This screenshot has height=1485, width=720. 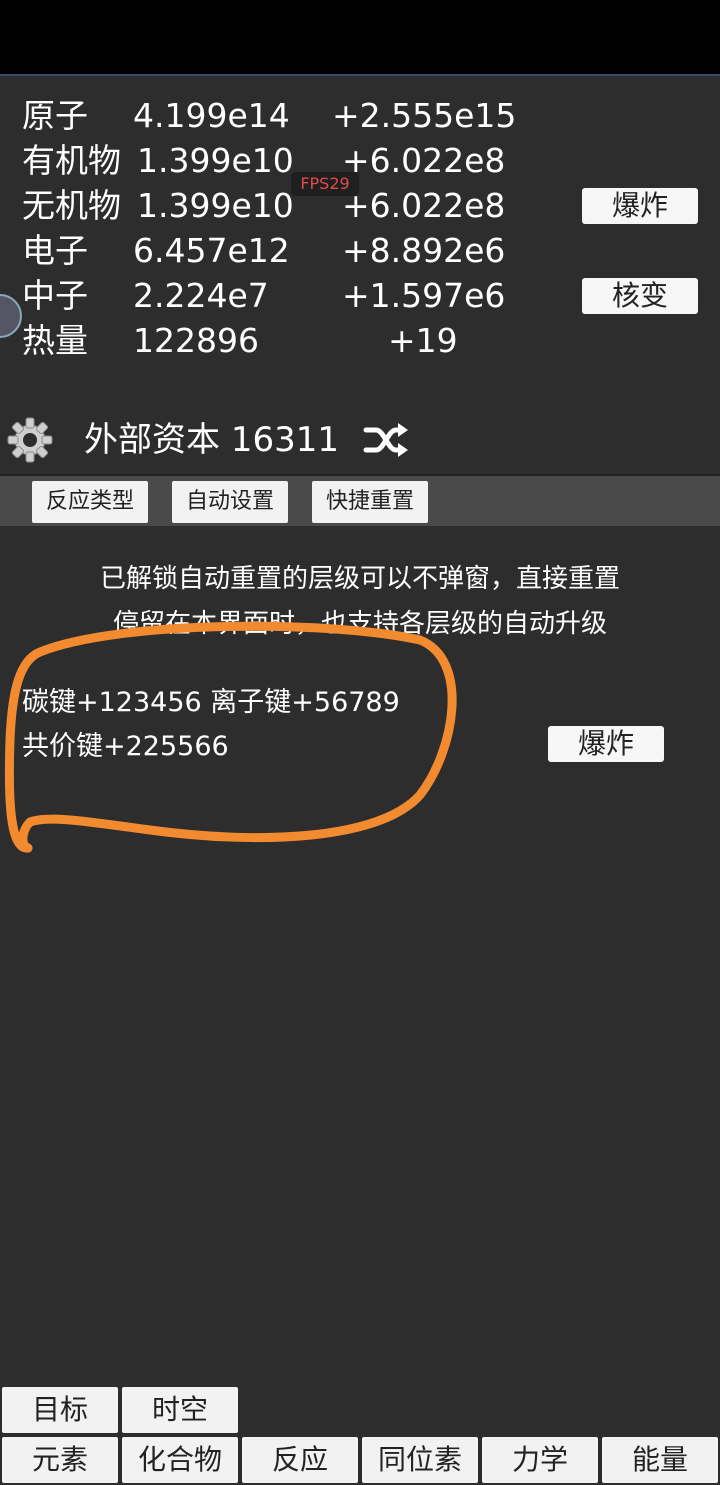 What do you see at coordinates (125, 746) in the screenshot?
I see `bond-line-2: 共价键+225566` at bounding box center [125, 746].